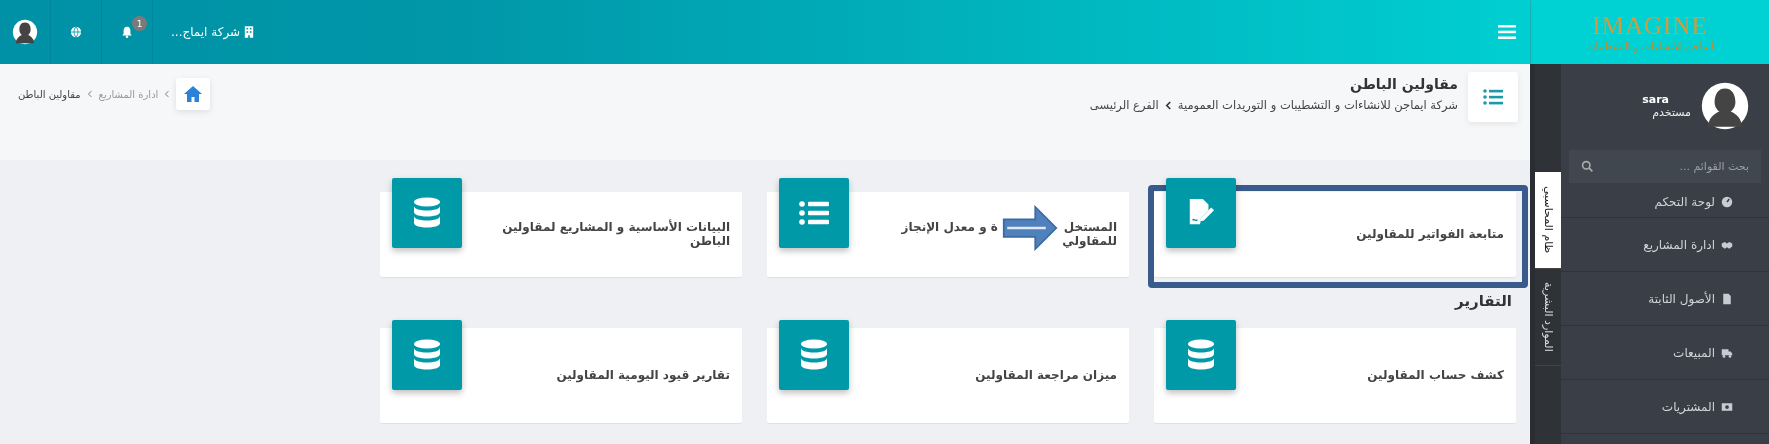  What do you see at coordinates (249, 32) in the screenshot?
I see `building-icon` at bounding box center [249, 32].